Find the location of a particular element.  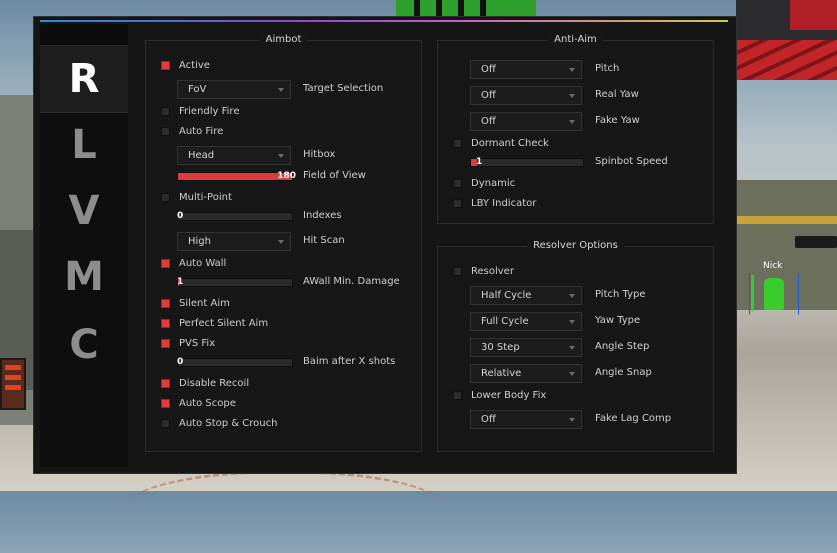

multi-point-checkbox is located at coordinates (165, 197).